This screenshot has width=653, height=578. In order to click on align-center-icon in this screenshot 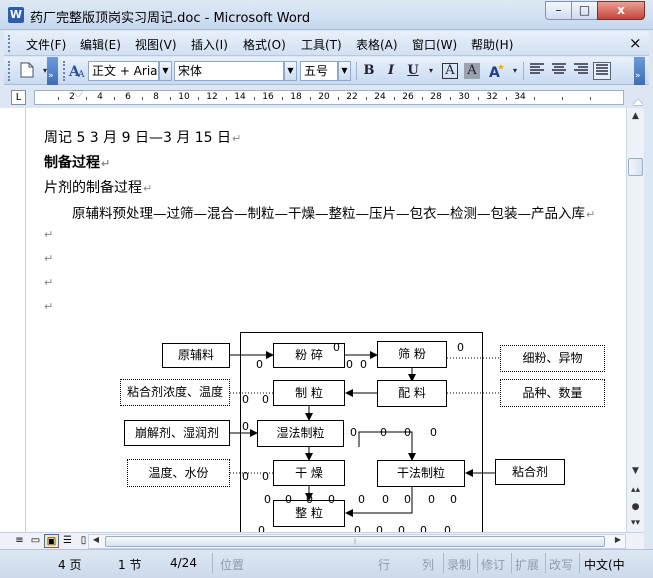, I will do `click(559, 71)`.